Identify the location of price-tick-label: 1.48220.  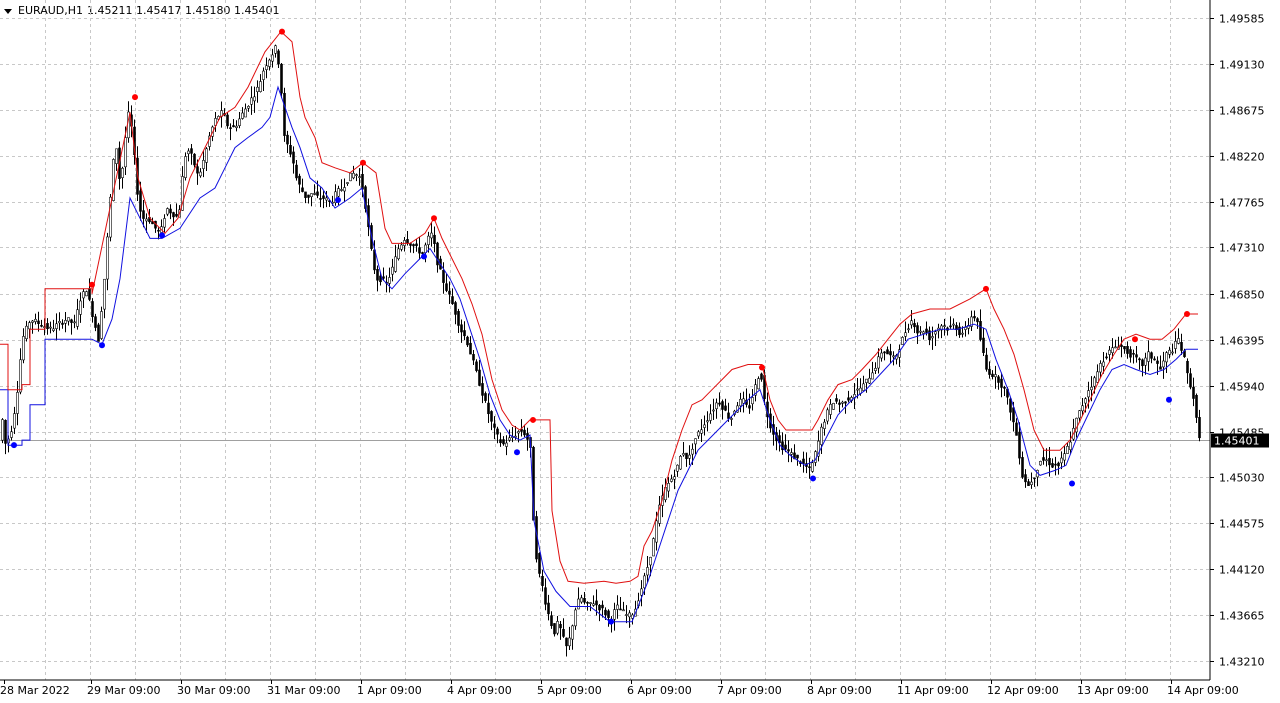
(1242, 157).